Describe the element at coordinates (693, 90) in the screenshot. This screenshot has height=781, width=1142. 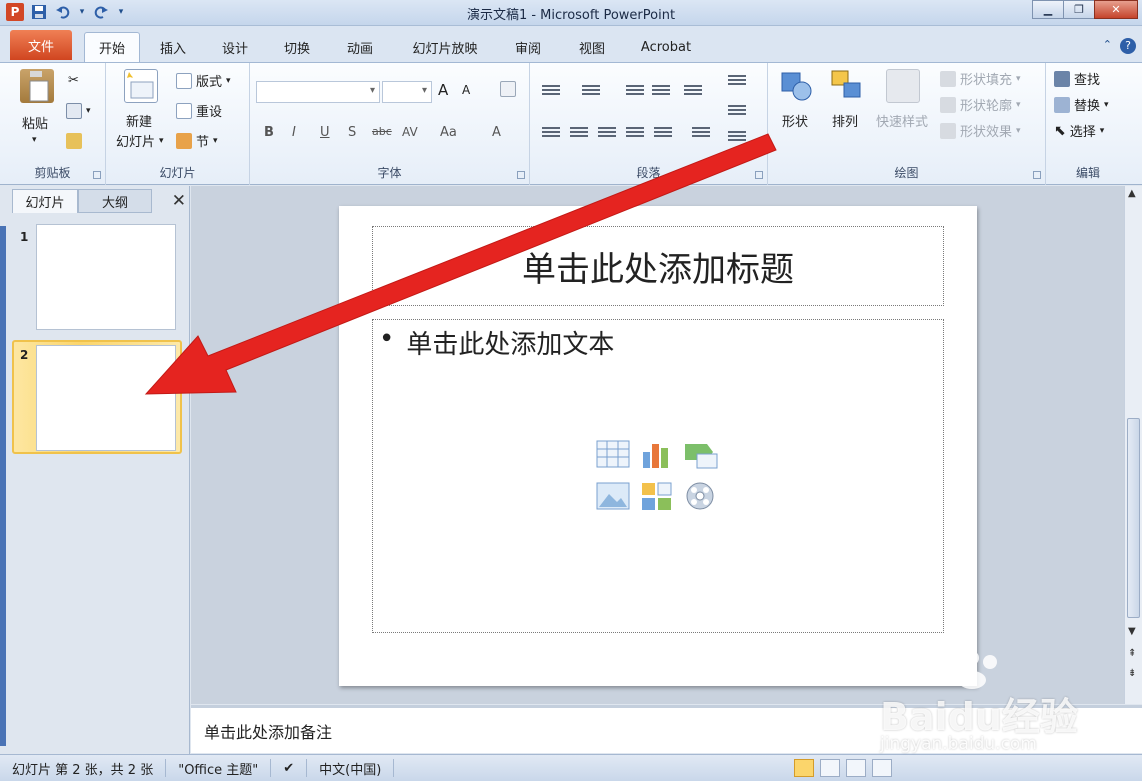
I see `line-spacing-icon` at that location.